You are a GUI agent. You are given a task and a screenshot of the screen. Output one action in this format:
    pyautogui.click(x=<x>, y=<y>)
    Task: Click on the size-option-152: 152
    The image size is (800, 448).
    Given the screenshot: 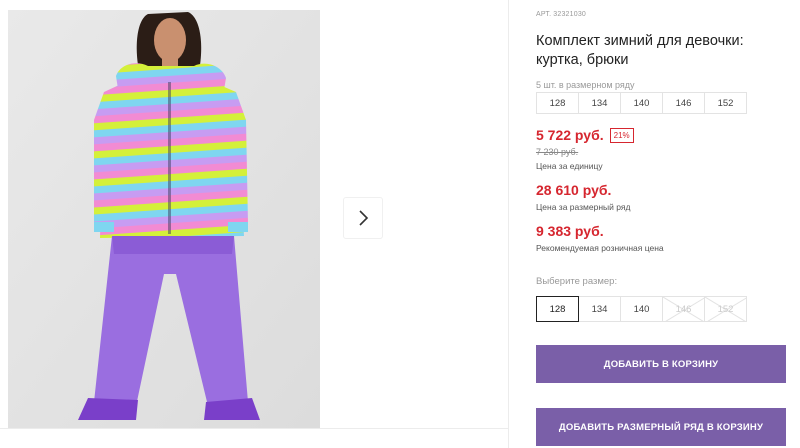 What is the action you would take?
    pyautogui.click(x=725, y=309)
    